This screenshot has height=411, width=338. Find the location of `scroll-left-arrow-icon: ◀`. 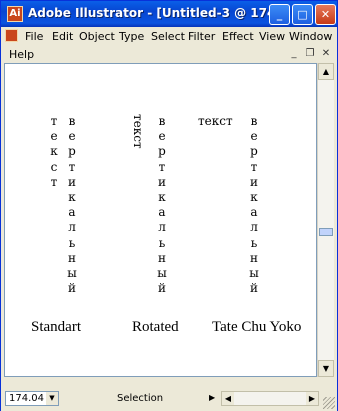

scroll-left-arrow-icon: ◀ is located at coordinates (228, 398).